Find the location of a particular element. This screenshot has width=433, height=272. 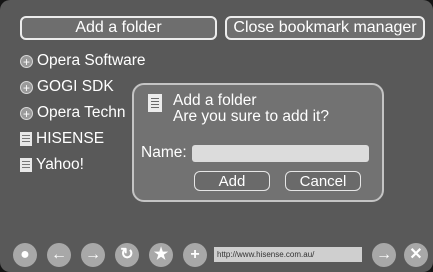

bookmark-folder-opera-software: + Opera Software is located at coordinates (83, 61).